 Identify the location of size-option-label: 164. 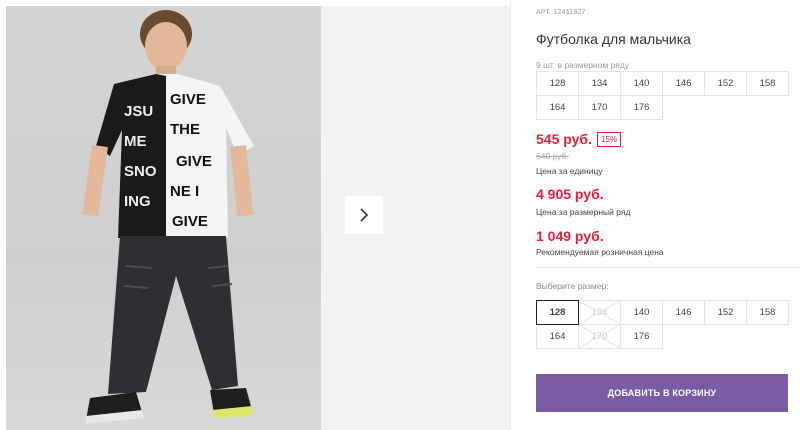
(557, 336).